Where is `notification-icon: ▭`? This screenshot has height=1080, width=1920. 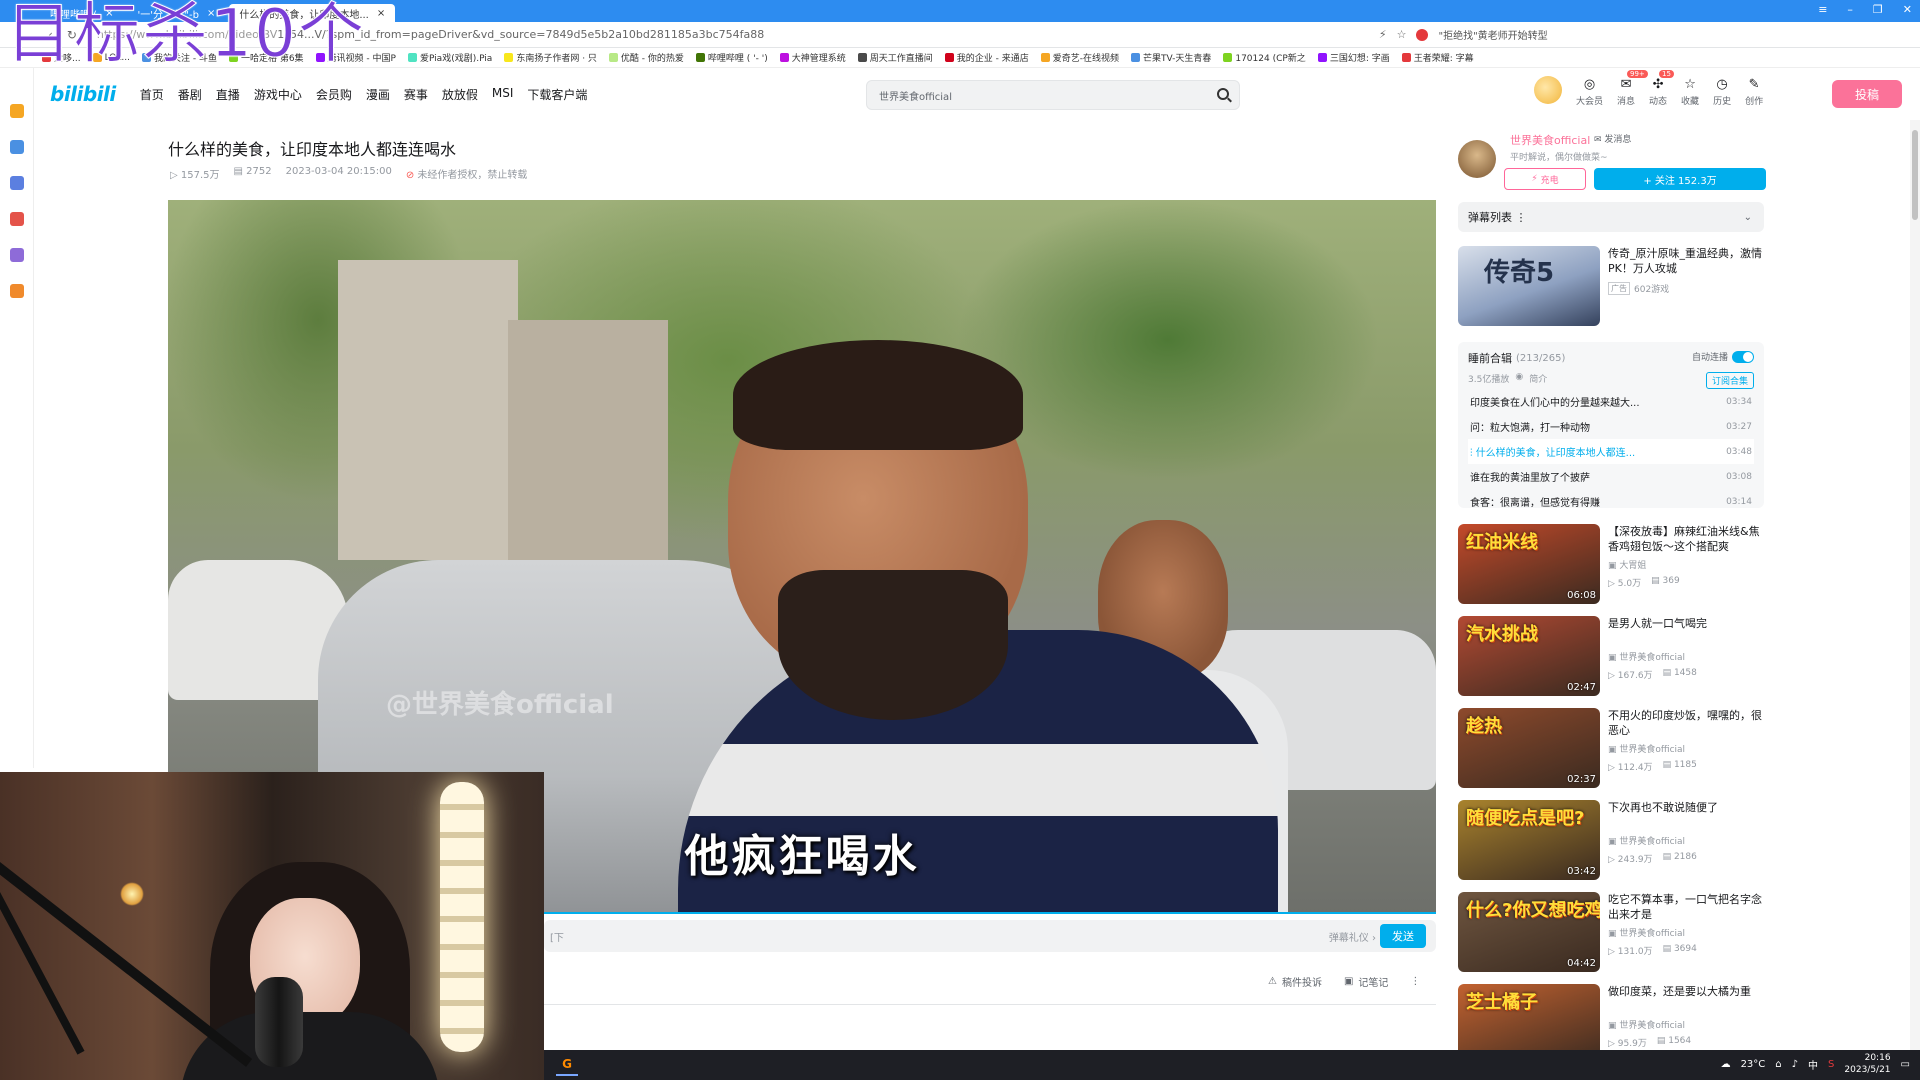 notification-icon: ▭ is located at coordinates (1905, 1064).